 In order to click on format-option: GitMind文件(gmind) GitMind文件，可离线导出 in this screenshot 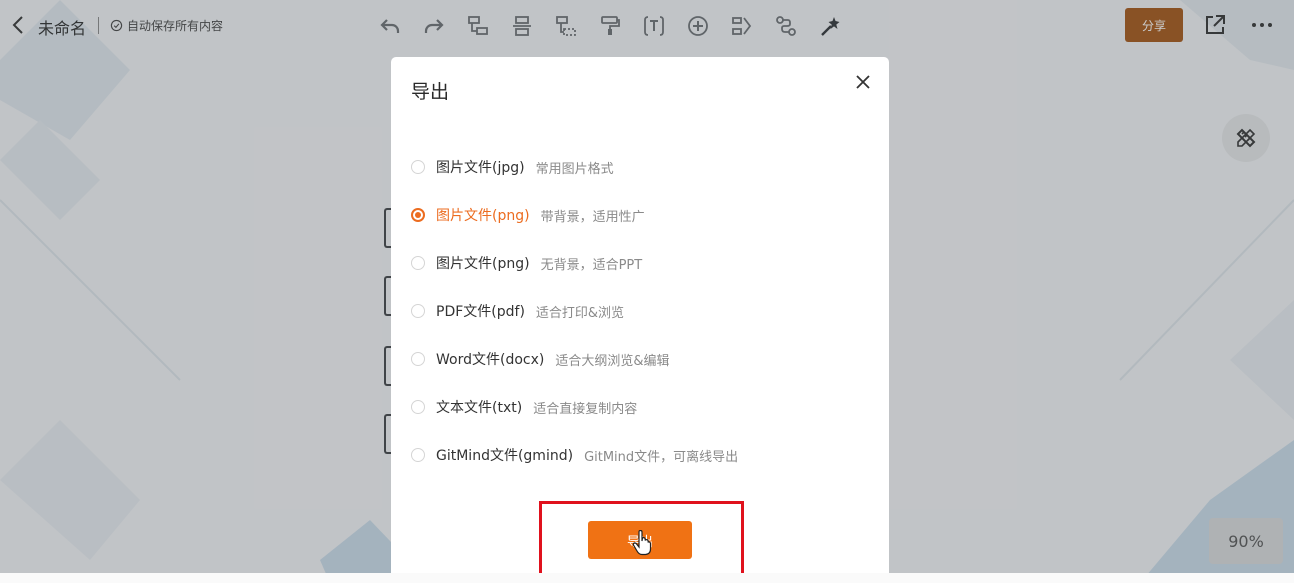, I will do `click(641, 455)`.